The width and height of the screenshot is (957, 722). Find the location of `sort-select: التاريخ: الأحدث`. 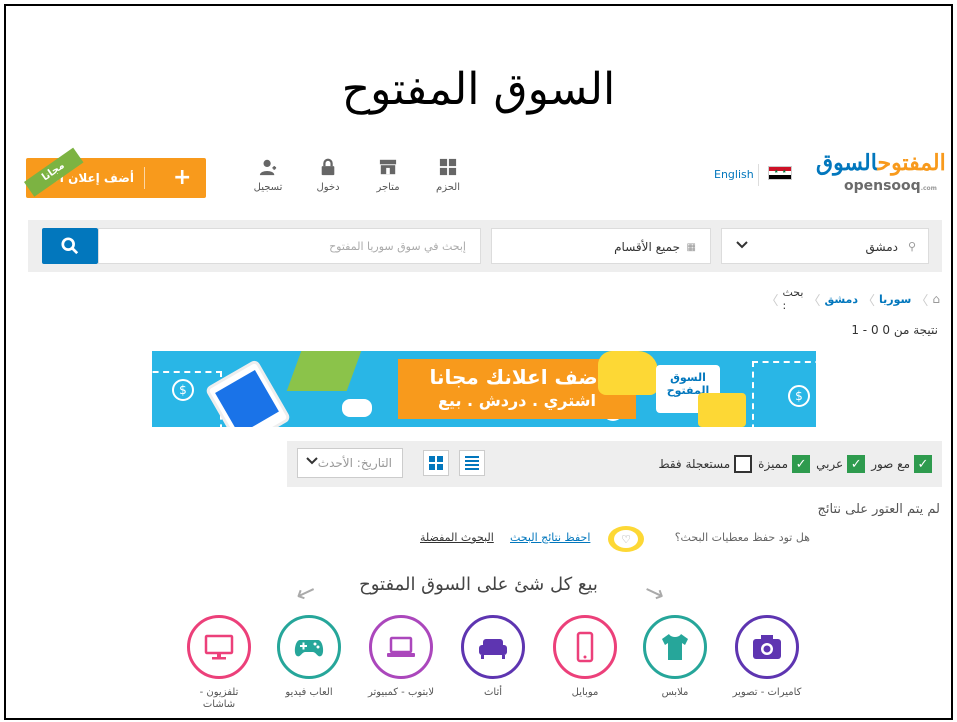

sort-select: التاريخ: الأحدث is located at coordinates (350, 463).